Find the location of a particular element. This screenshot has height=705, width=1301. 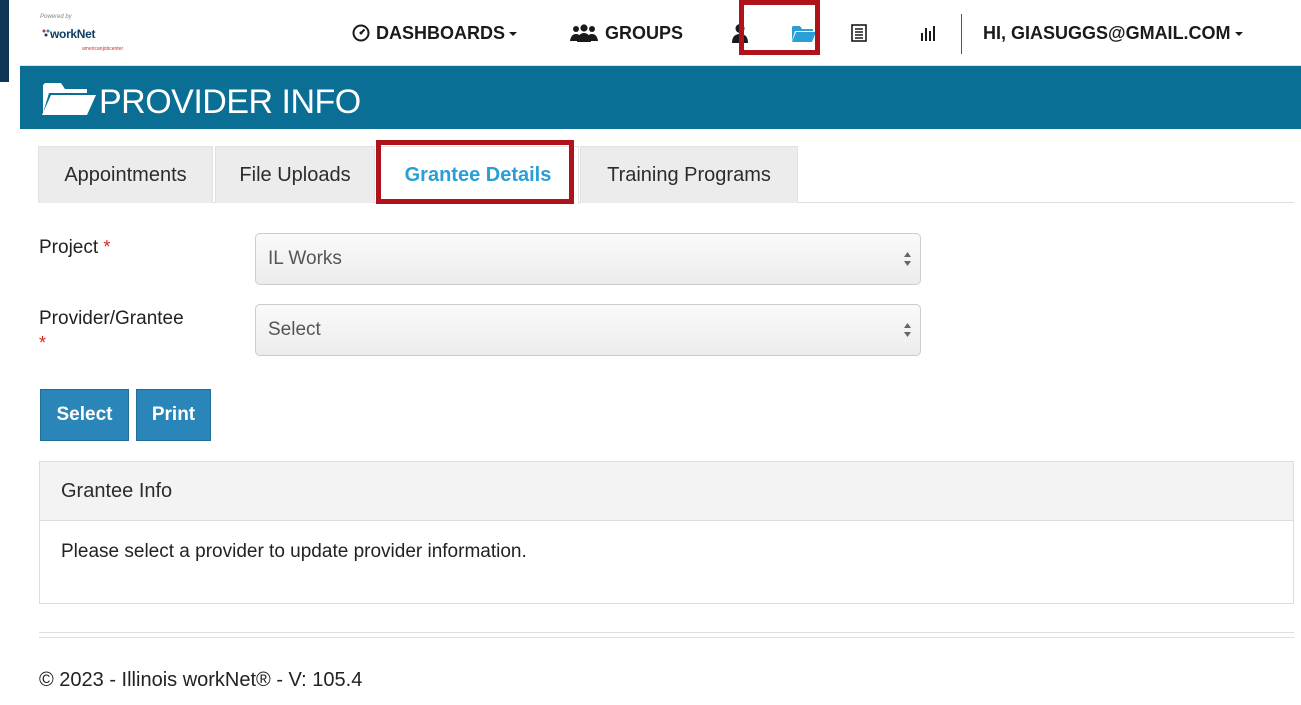

list-icon is located at coordinates (859, 33).